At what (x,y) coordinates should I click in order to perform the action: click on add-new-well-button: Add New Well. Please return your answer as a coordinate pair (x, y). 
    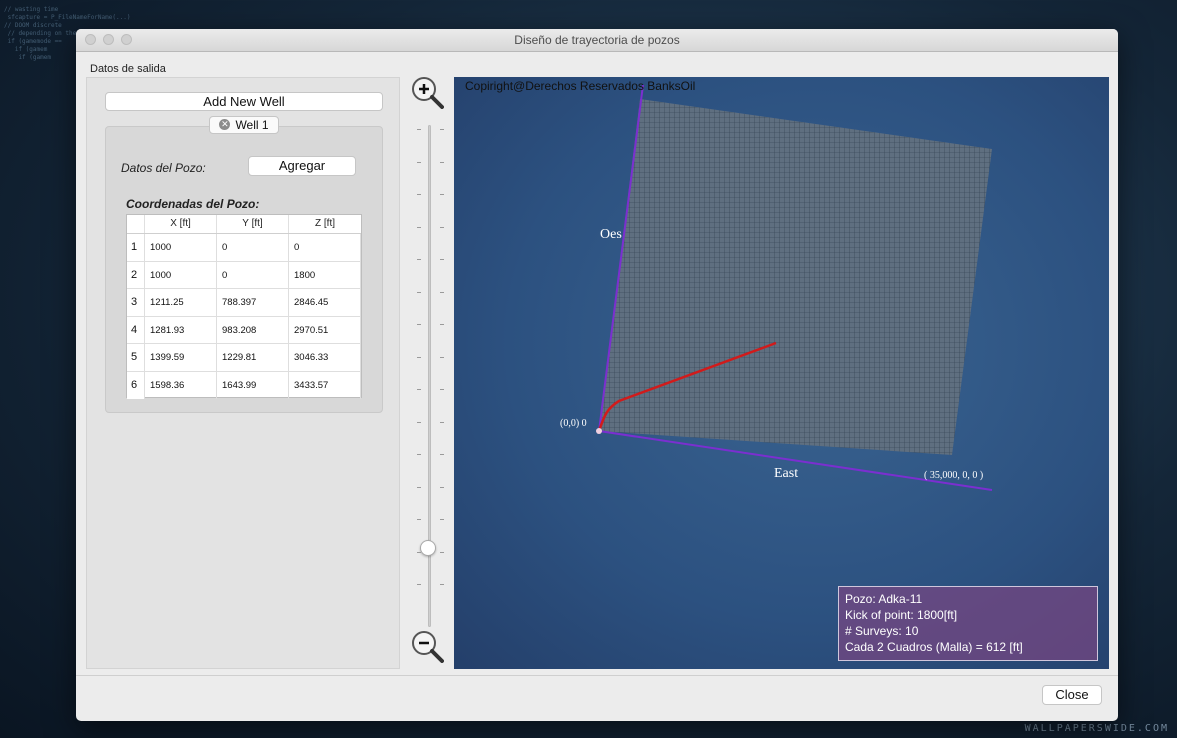
    Looking at the image, I should click on (244, 101).